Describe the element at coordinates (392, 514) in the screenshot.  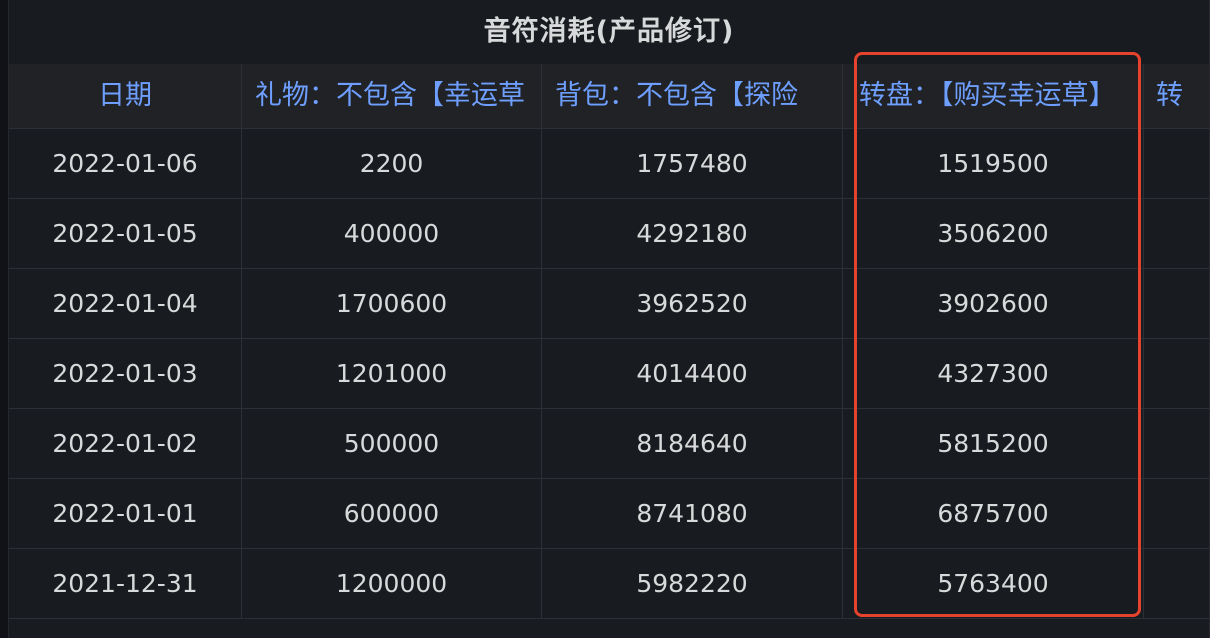
I see `cell-gift: 600000` at that location.